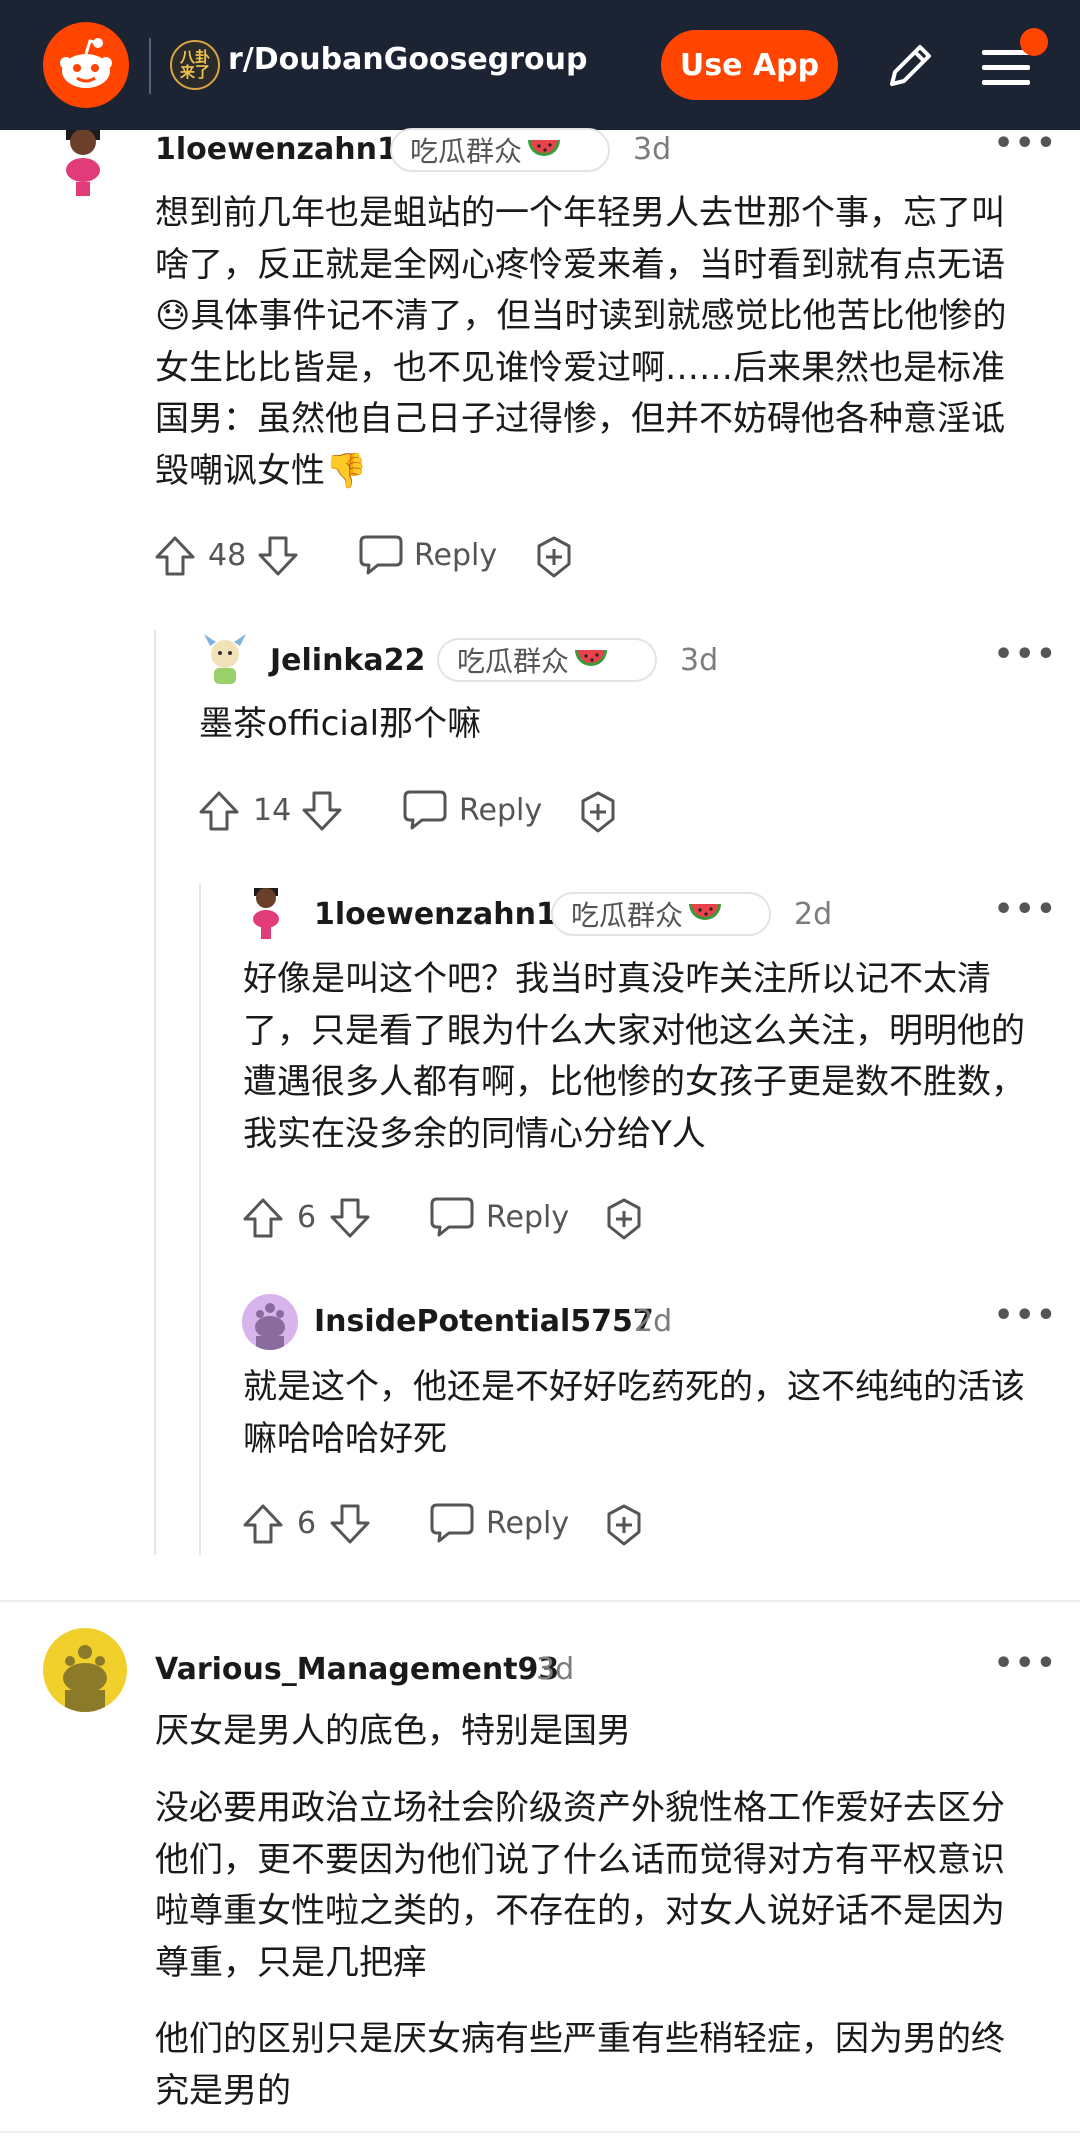 The width and height of the screenshot is (1080, 2146). Describe the element at coordinates (272, 810) in the screenshot. I see `vote-count: 14` at that location.